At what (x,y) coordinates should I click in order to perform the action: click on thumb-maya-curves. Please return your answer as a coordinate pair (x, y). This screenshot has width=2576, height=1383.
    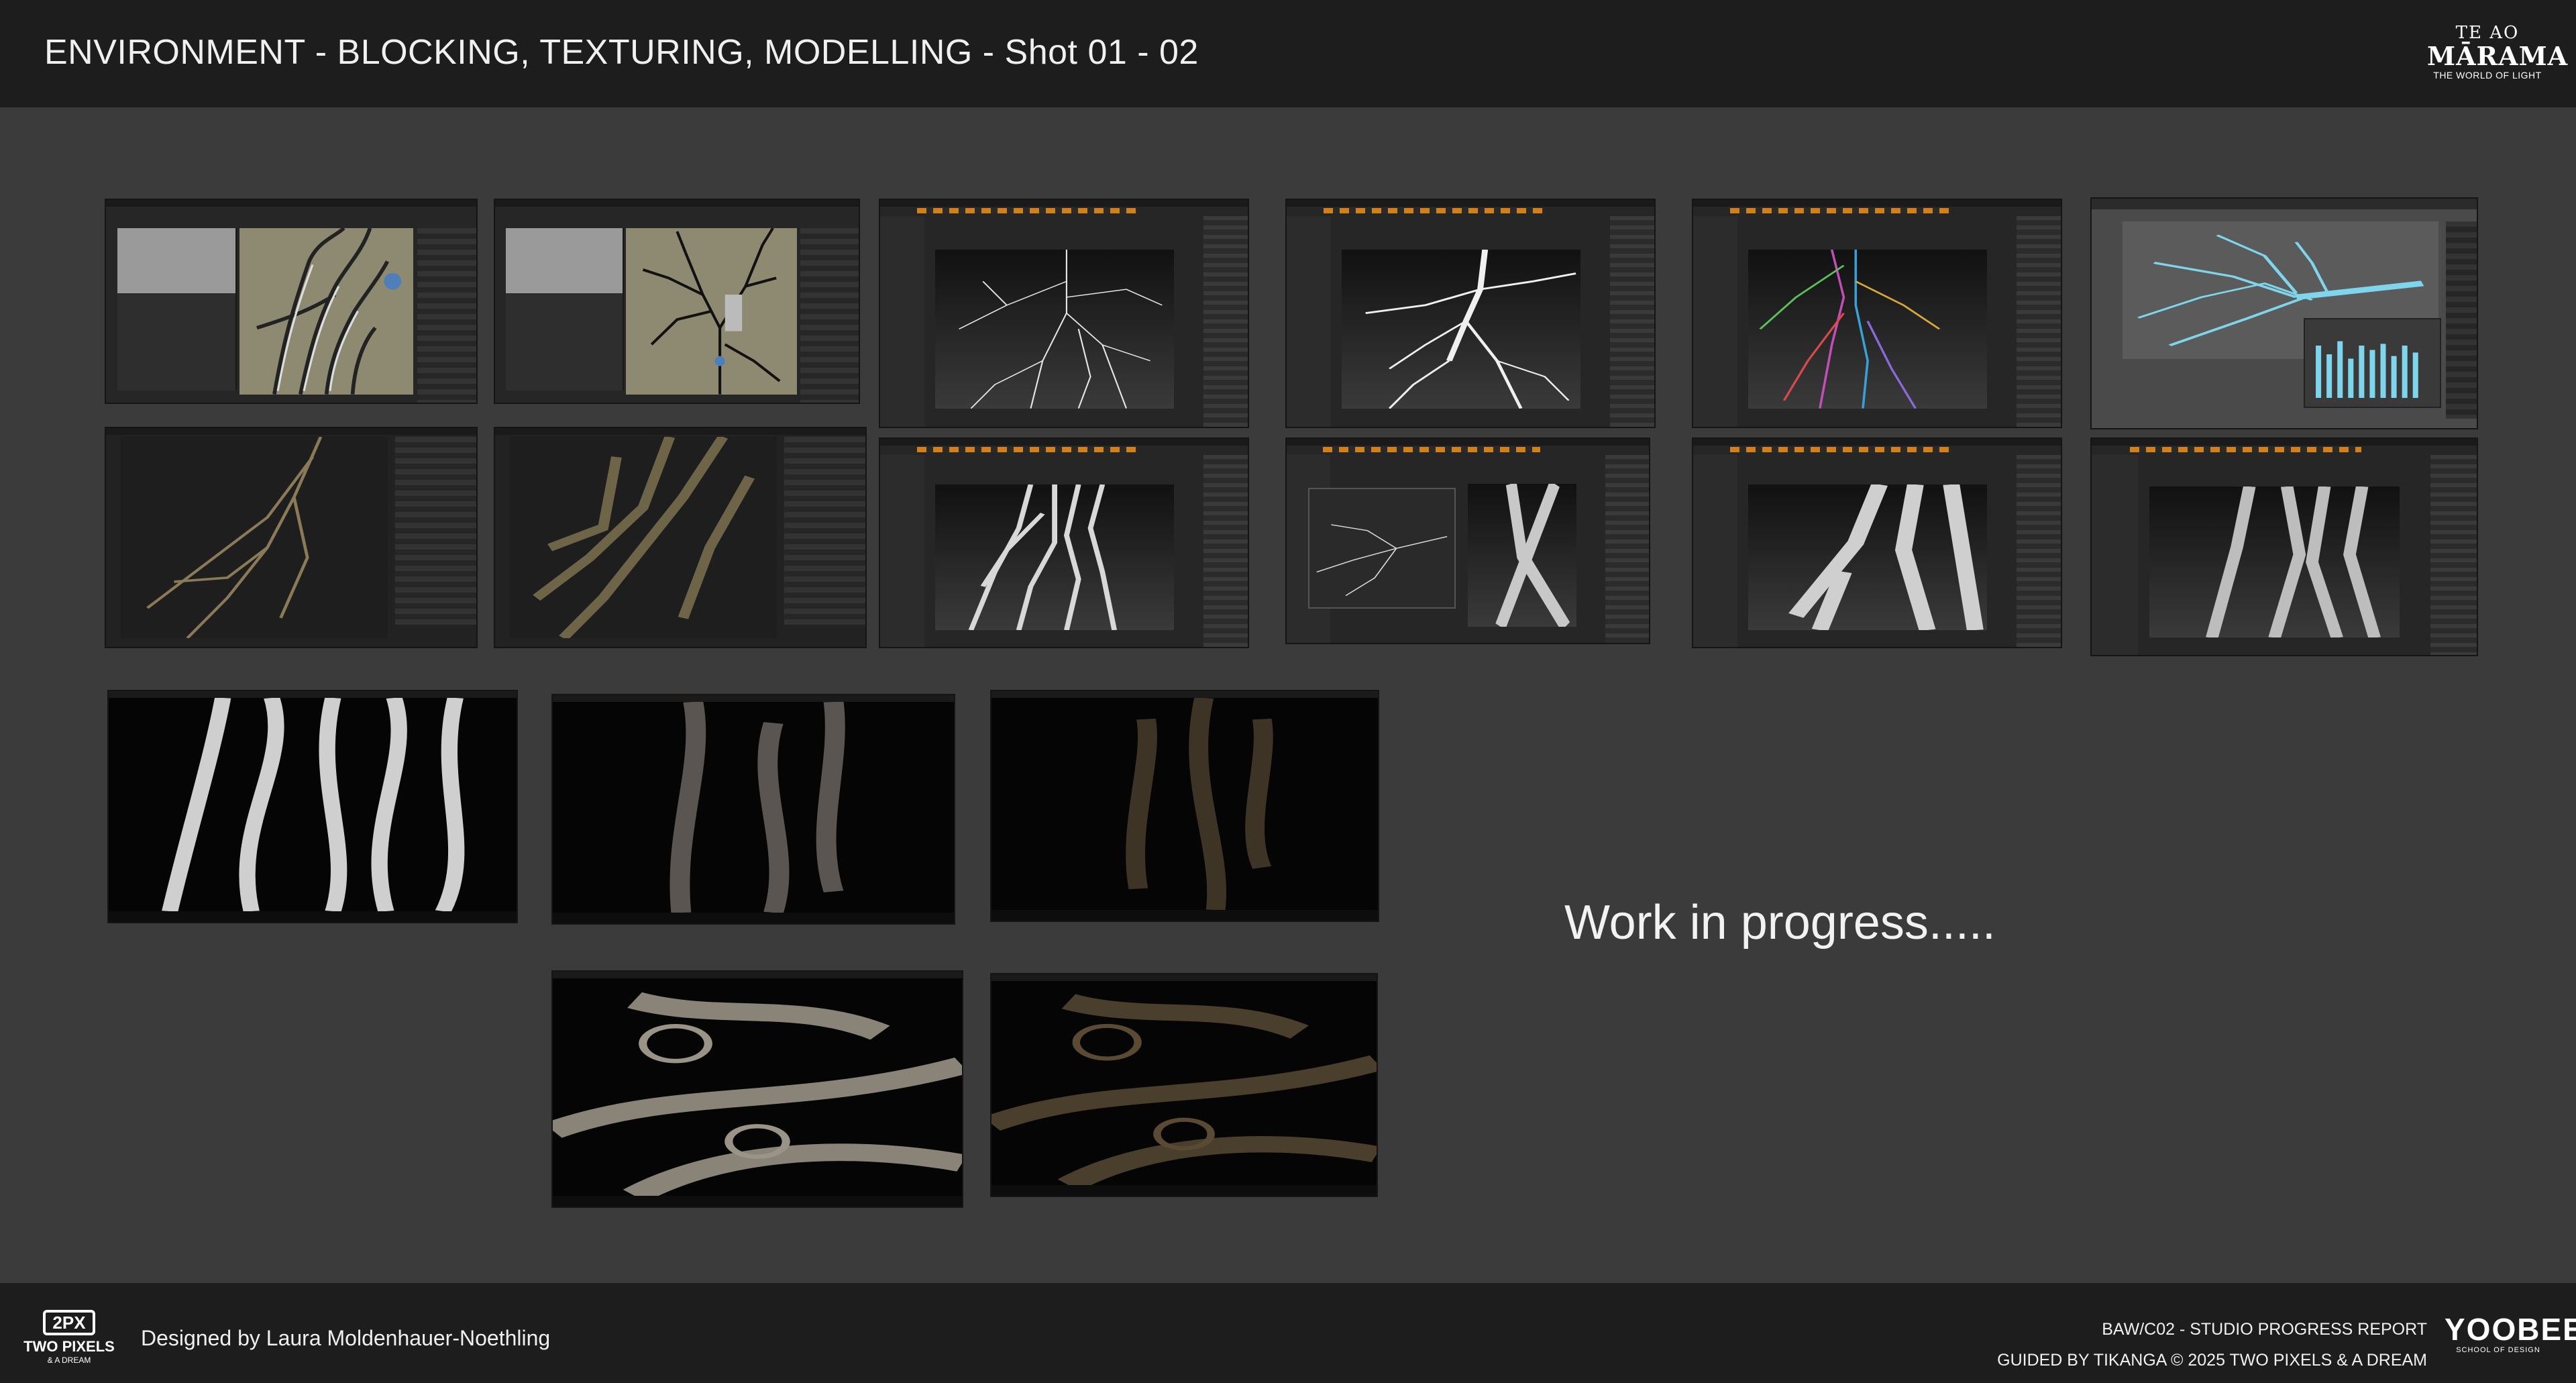
    Looking at the image, I should click on (2284, 313).